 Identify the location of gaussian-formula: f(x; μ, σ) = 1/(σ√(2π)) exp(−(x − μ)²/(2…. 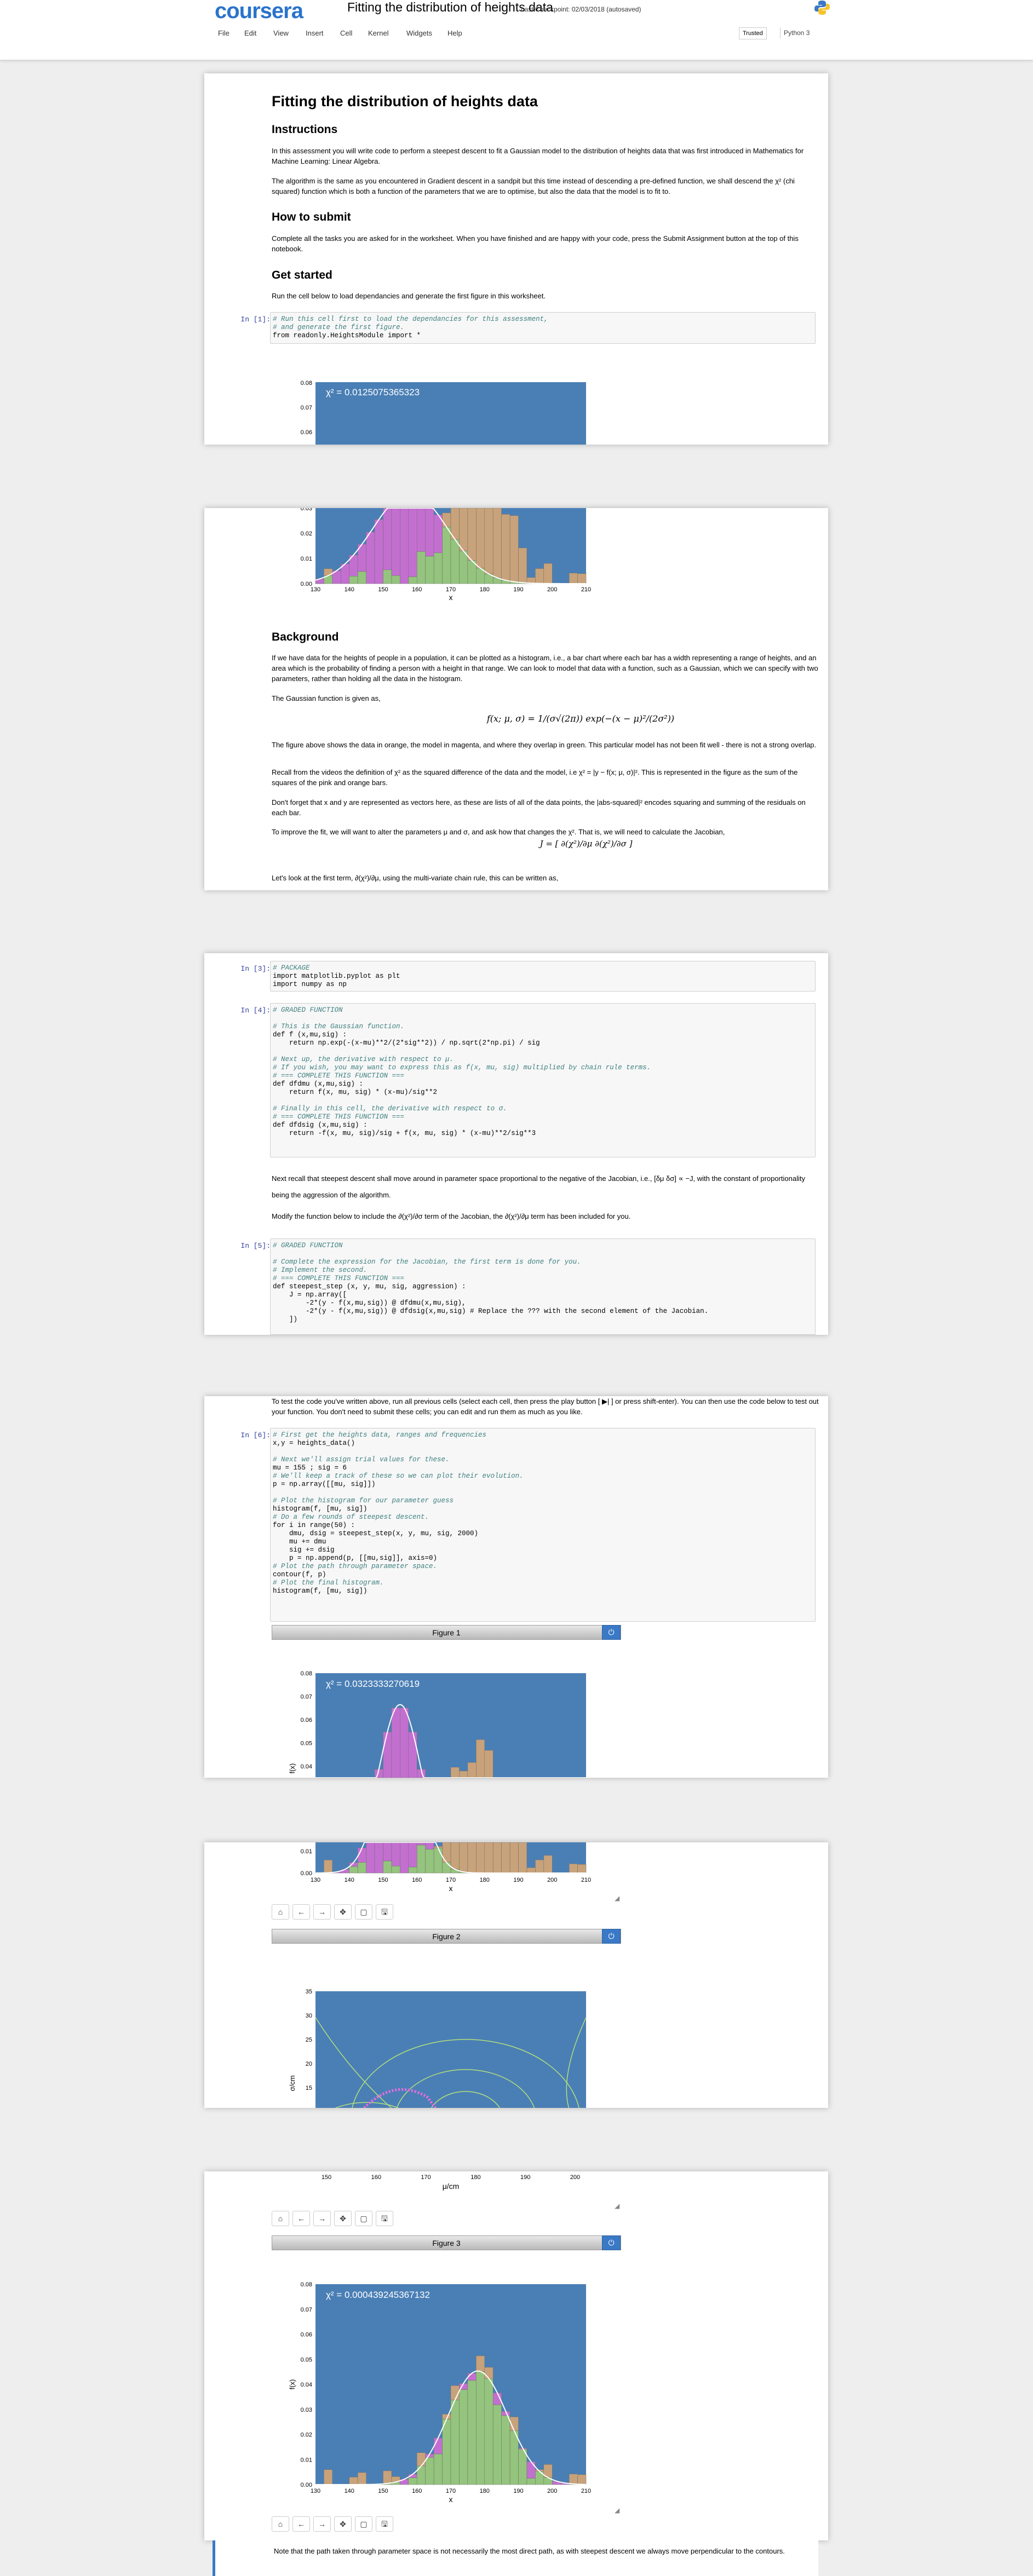
(580, 718).